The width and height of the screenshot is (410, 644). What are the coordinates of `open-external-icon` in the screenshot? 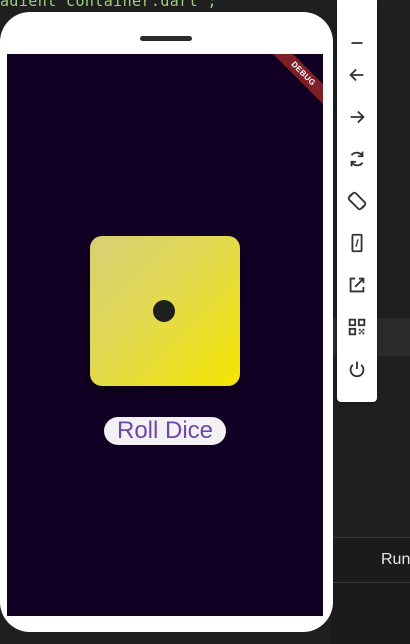 It's located at (357, 285).